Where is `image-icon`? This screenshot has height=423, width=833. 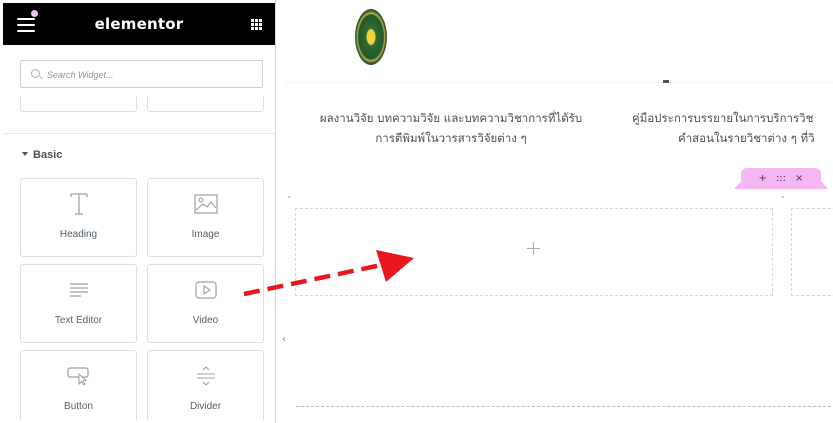 image-icon is located at coordinates (205, 204).